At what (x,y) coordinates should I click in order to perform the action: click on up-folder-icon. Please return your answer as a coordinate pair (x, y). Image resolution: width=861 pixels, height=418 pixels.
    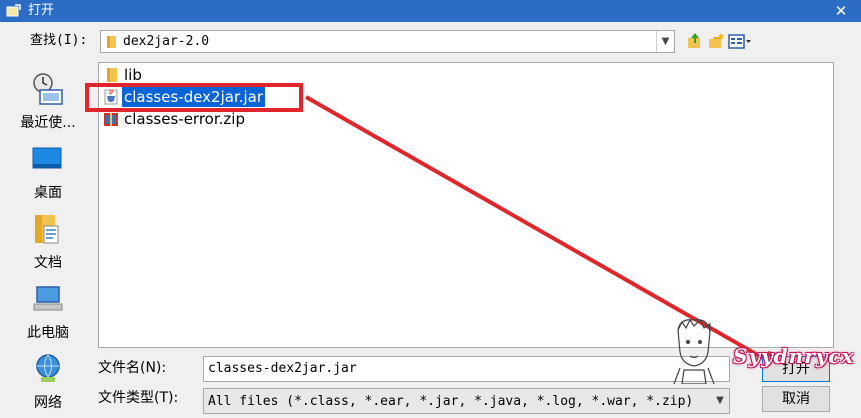
    Looking at the image, I should click on (695, 41).